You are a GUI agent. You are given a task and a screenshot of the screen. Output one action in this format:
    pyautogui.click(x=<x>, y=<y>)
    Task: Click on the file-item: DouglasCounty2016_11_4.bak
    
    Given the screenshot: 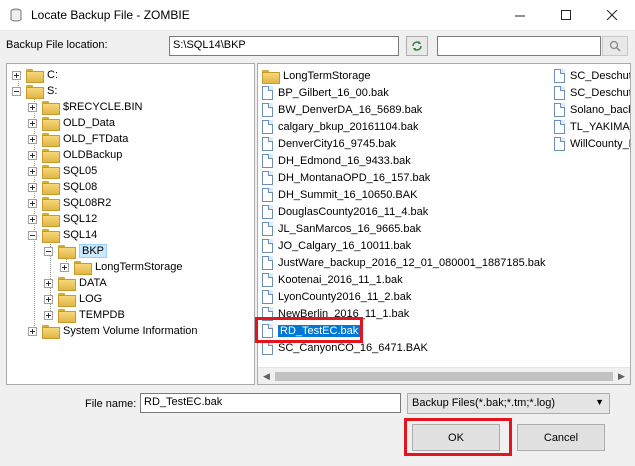 What is the action you would take?
    pyautogui.click(x=345, y=211)
    